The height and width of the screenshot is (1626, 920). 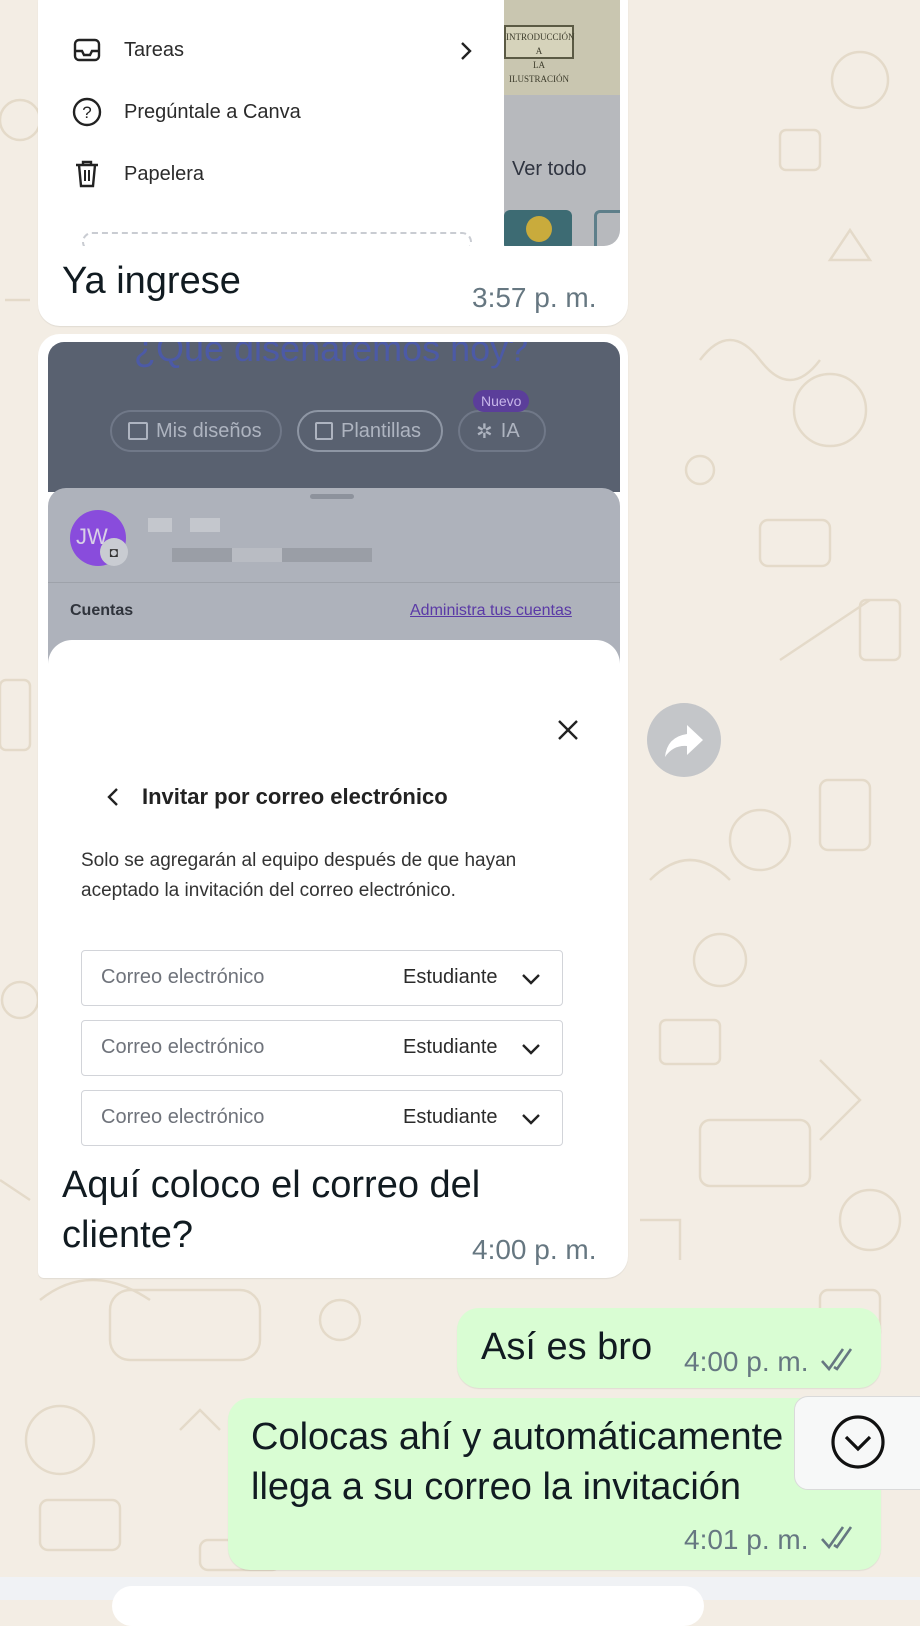 I want to click on page-headline: ¿Qué diseñaremos hoy?, so click(x=331, y=355).